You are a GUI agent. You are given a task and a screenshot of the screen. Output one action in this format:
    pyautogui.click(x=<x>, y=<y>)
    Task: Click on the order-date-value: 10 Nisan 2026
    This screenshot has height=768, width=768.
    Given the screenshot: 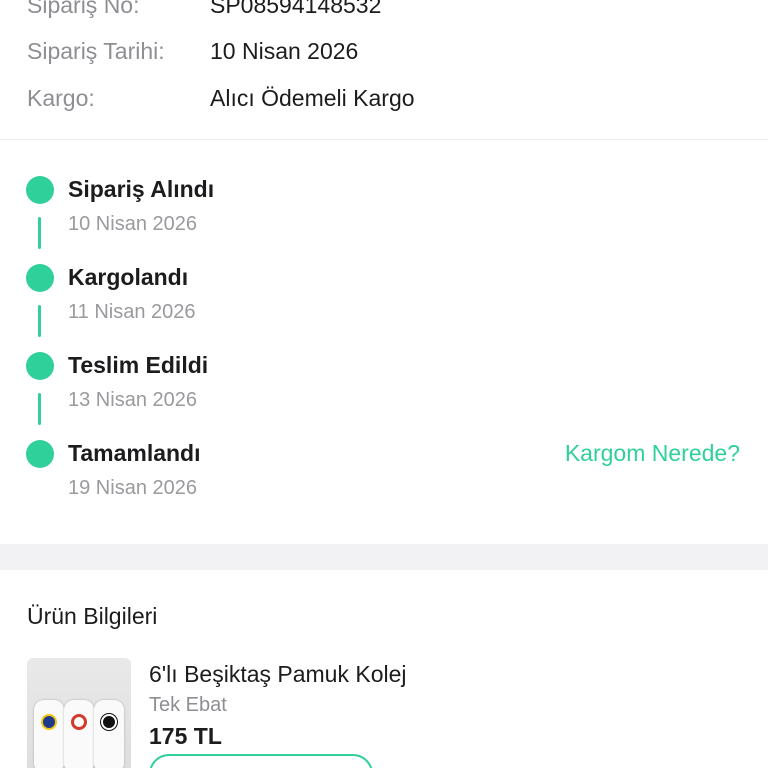 What is the action you would take?
    pyautogui.click(x=284, y=51)
    